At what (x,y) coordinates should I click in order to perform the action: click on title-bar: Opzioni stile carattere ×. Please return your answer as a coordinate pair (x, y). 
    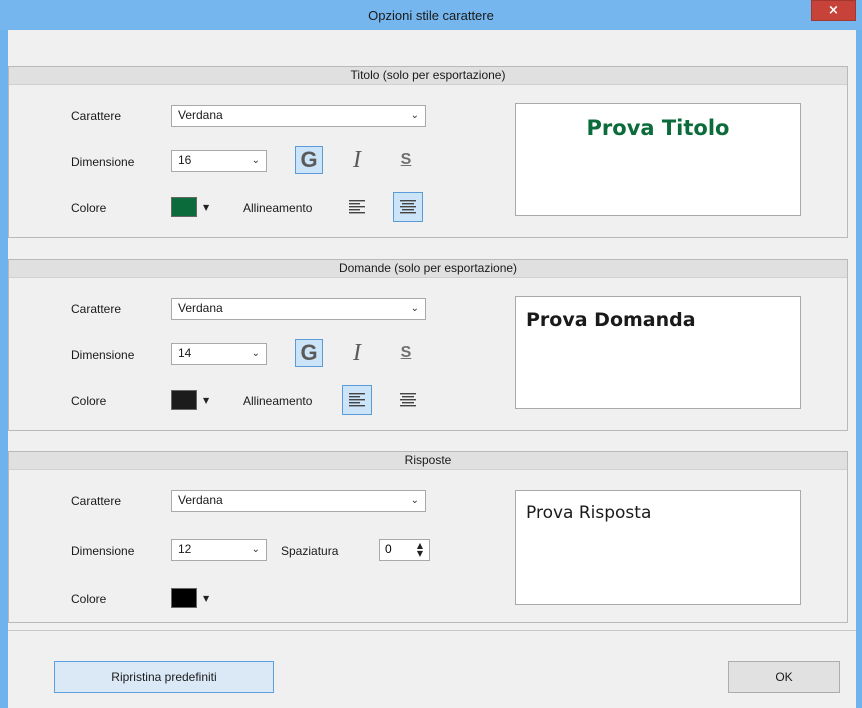
    Looking at the image, I should click on (431, 15).